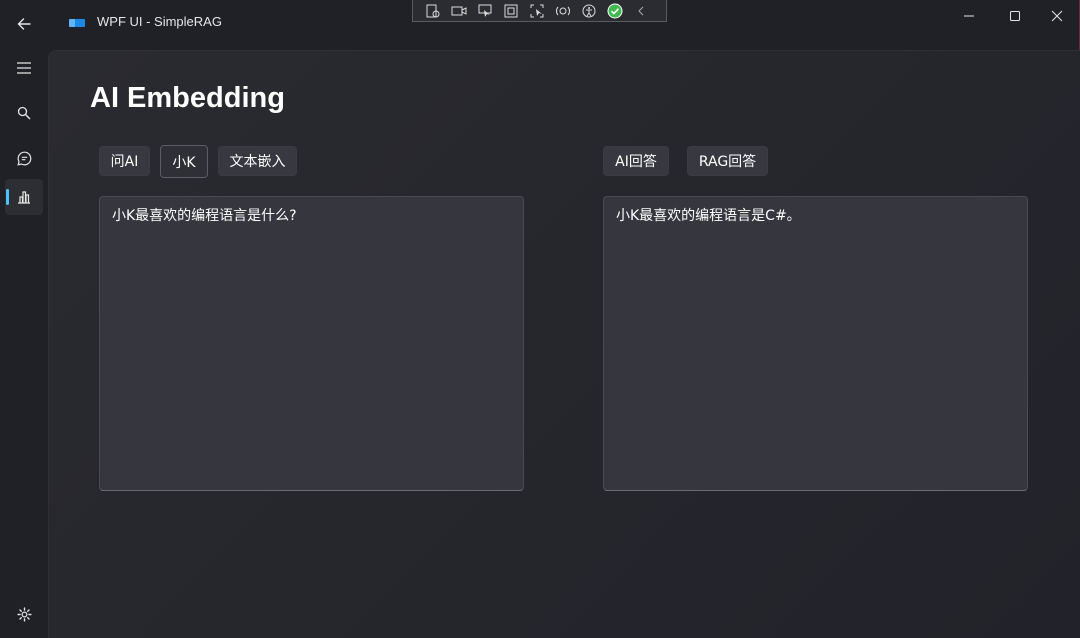  I want to click on settings-button, so click(24, 614).